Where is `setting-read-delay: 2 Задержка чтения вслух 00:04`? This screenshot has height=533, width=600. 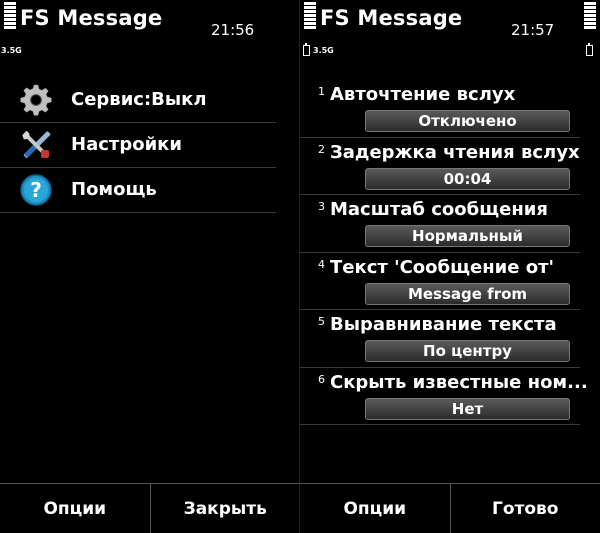 setting-read-delay: 2 Задержка чтения вслух 00:04 is located at coordinates (440, 166).